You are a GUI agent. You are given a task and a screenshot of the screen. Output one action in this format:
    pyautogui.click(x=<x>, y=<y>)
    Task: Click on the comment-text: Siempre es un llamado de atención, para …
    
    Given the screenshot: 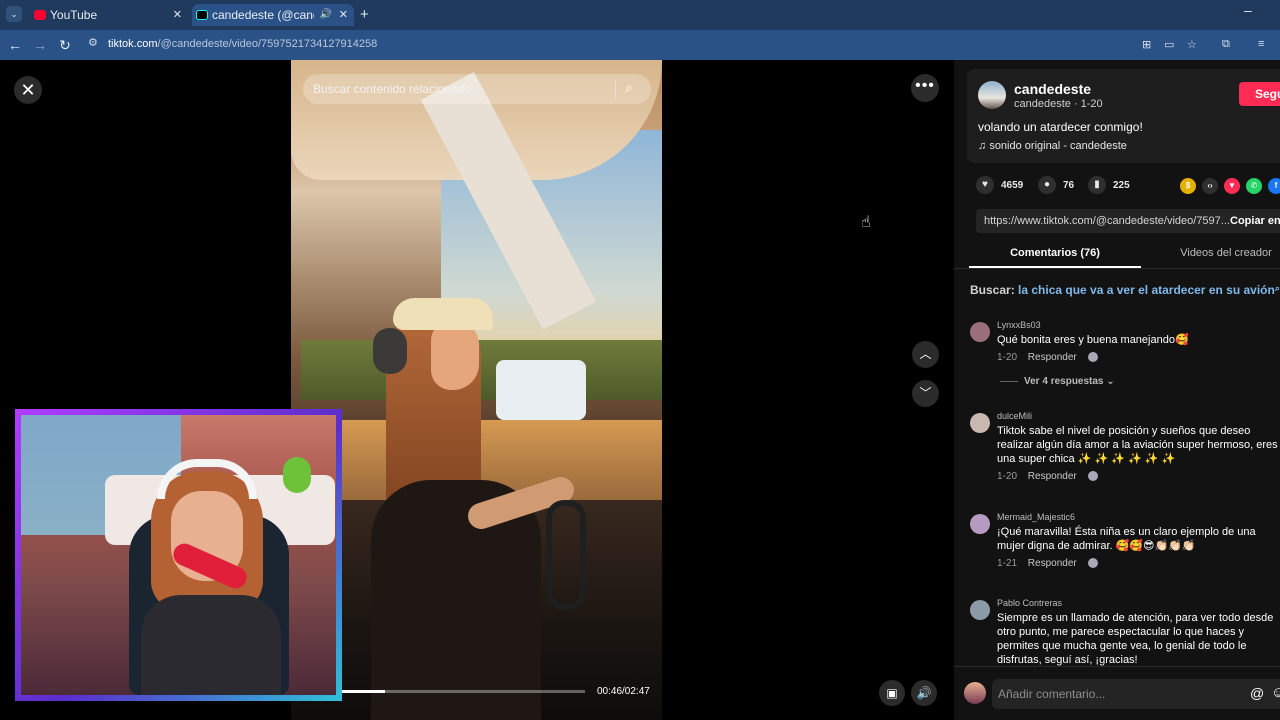 What is the action you would take?
    pyautogui.click(x=1135, y=639)
    